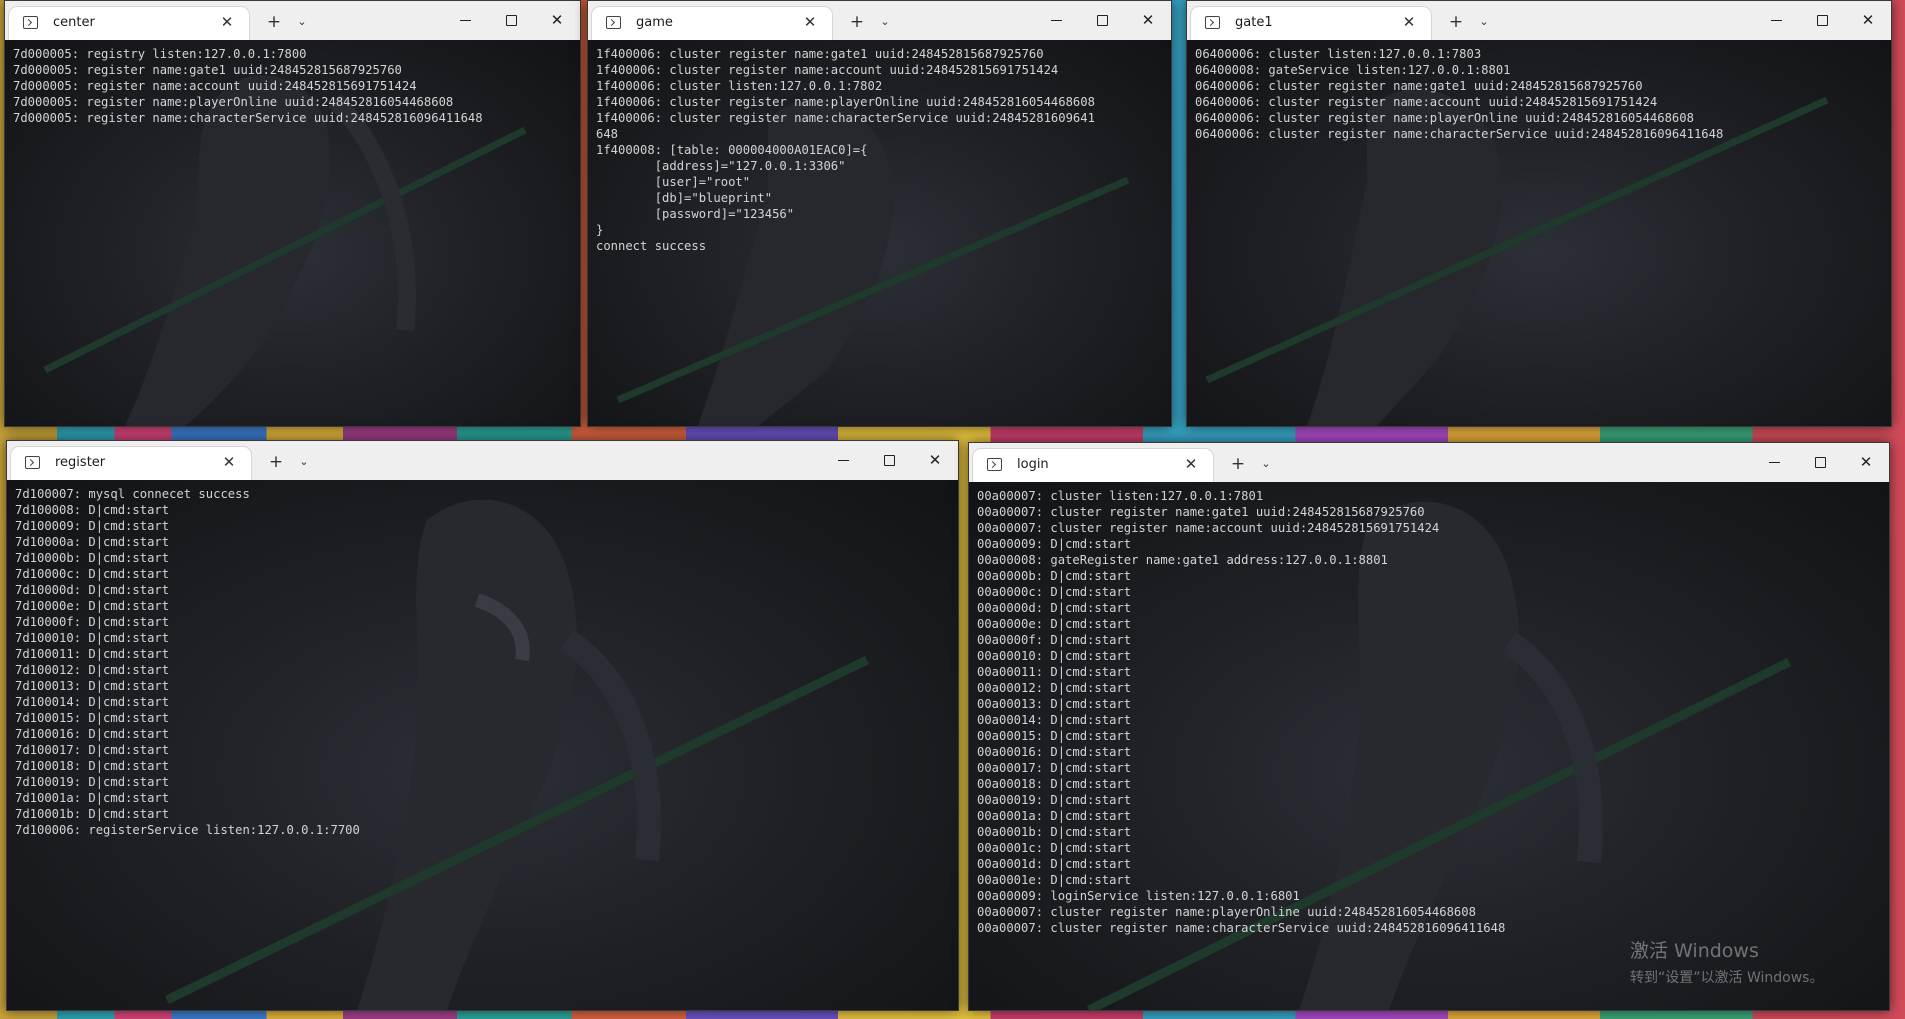 Image resolution: width=1905 pixels, height=1019 pixels. I want to click on log-line: 00a00013: D|cmd:start, so click(1054, 704).